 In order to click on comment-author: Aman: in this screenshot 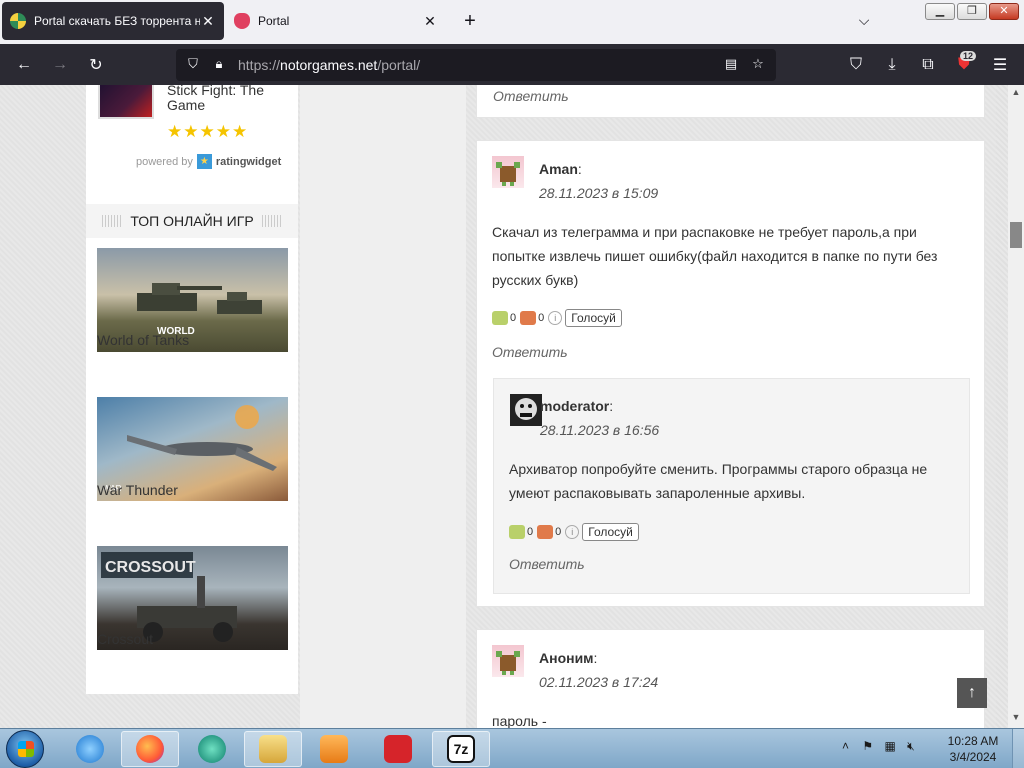, I will do `click(560, 169)`.